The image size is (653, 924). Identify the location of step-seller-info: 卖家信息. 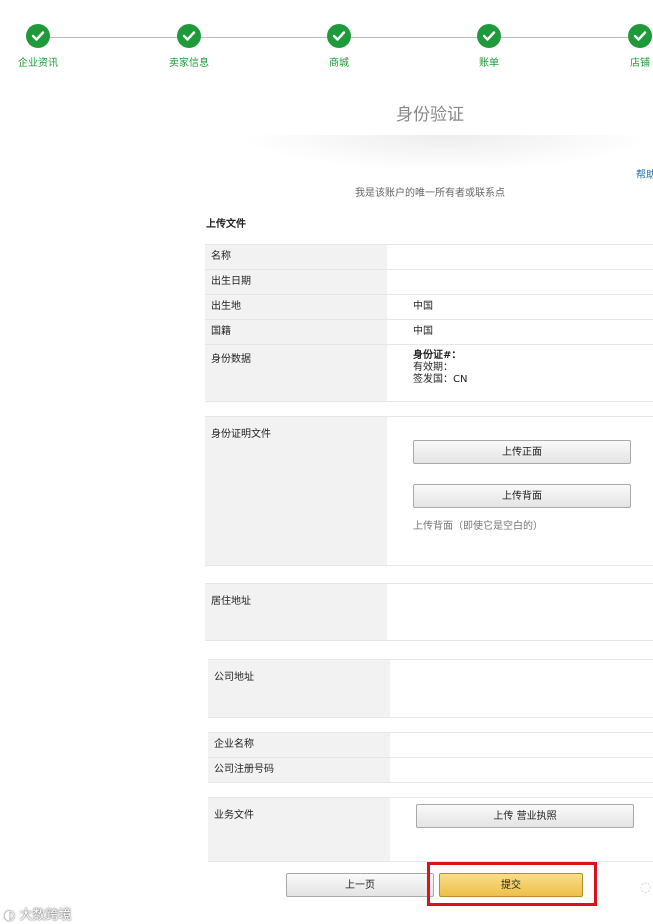
(189, 46).